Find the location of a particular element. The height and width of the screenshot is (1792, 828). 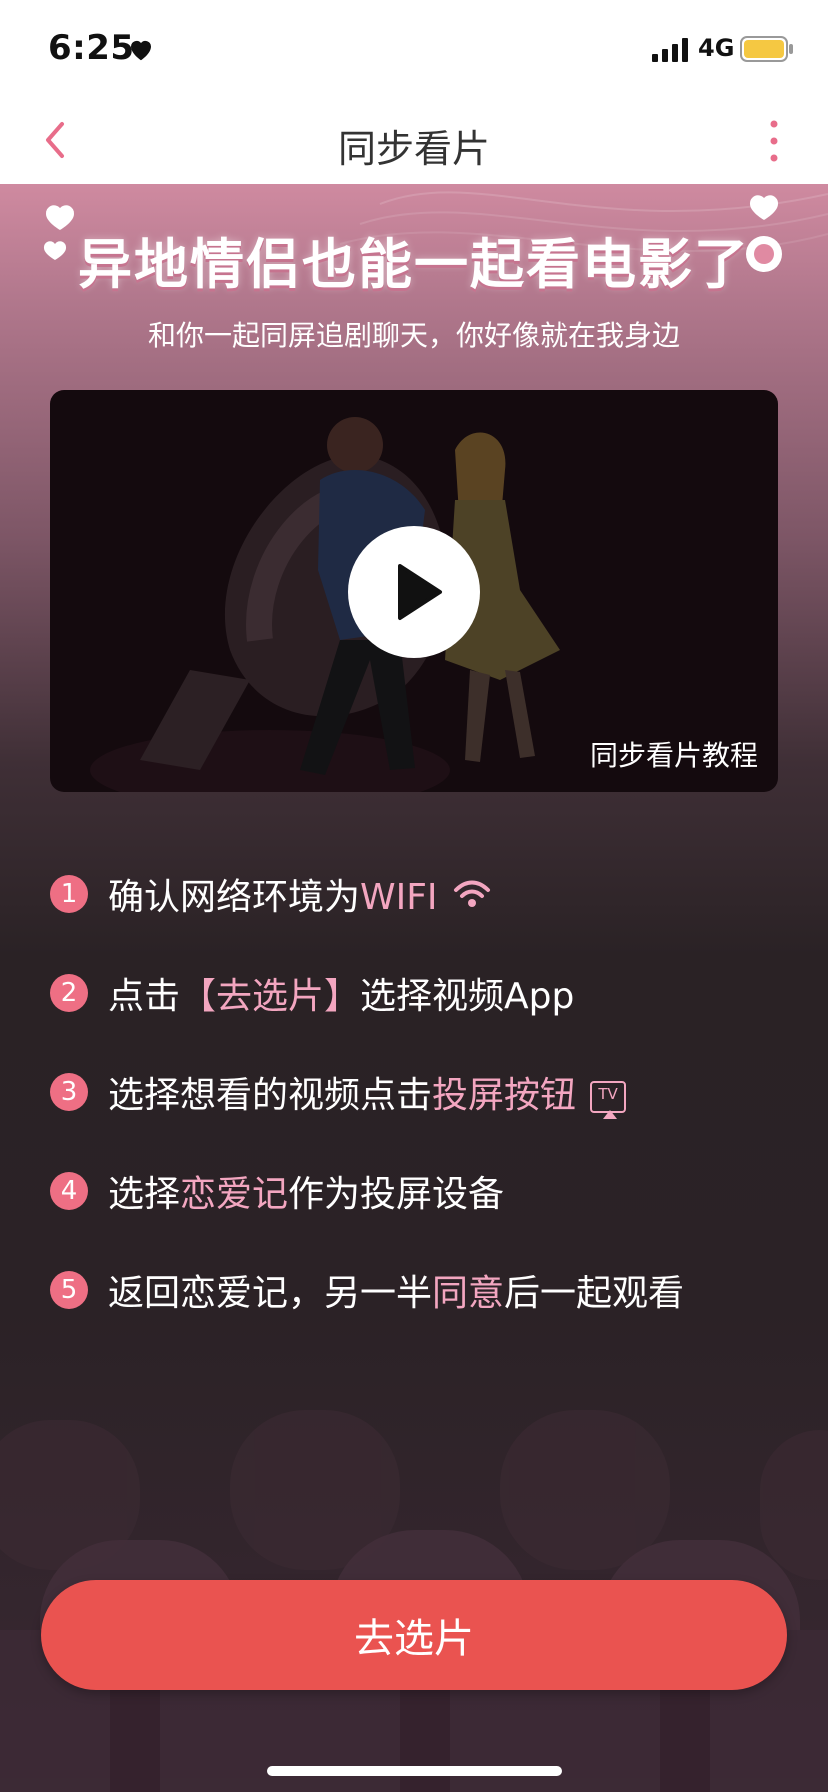

step-item: 1 确认网络环境为WIFI is located at coordinates (420, 893).